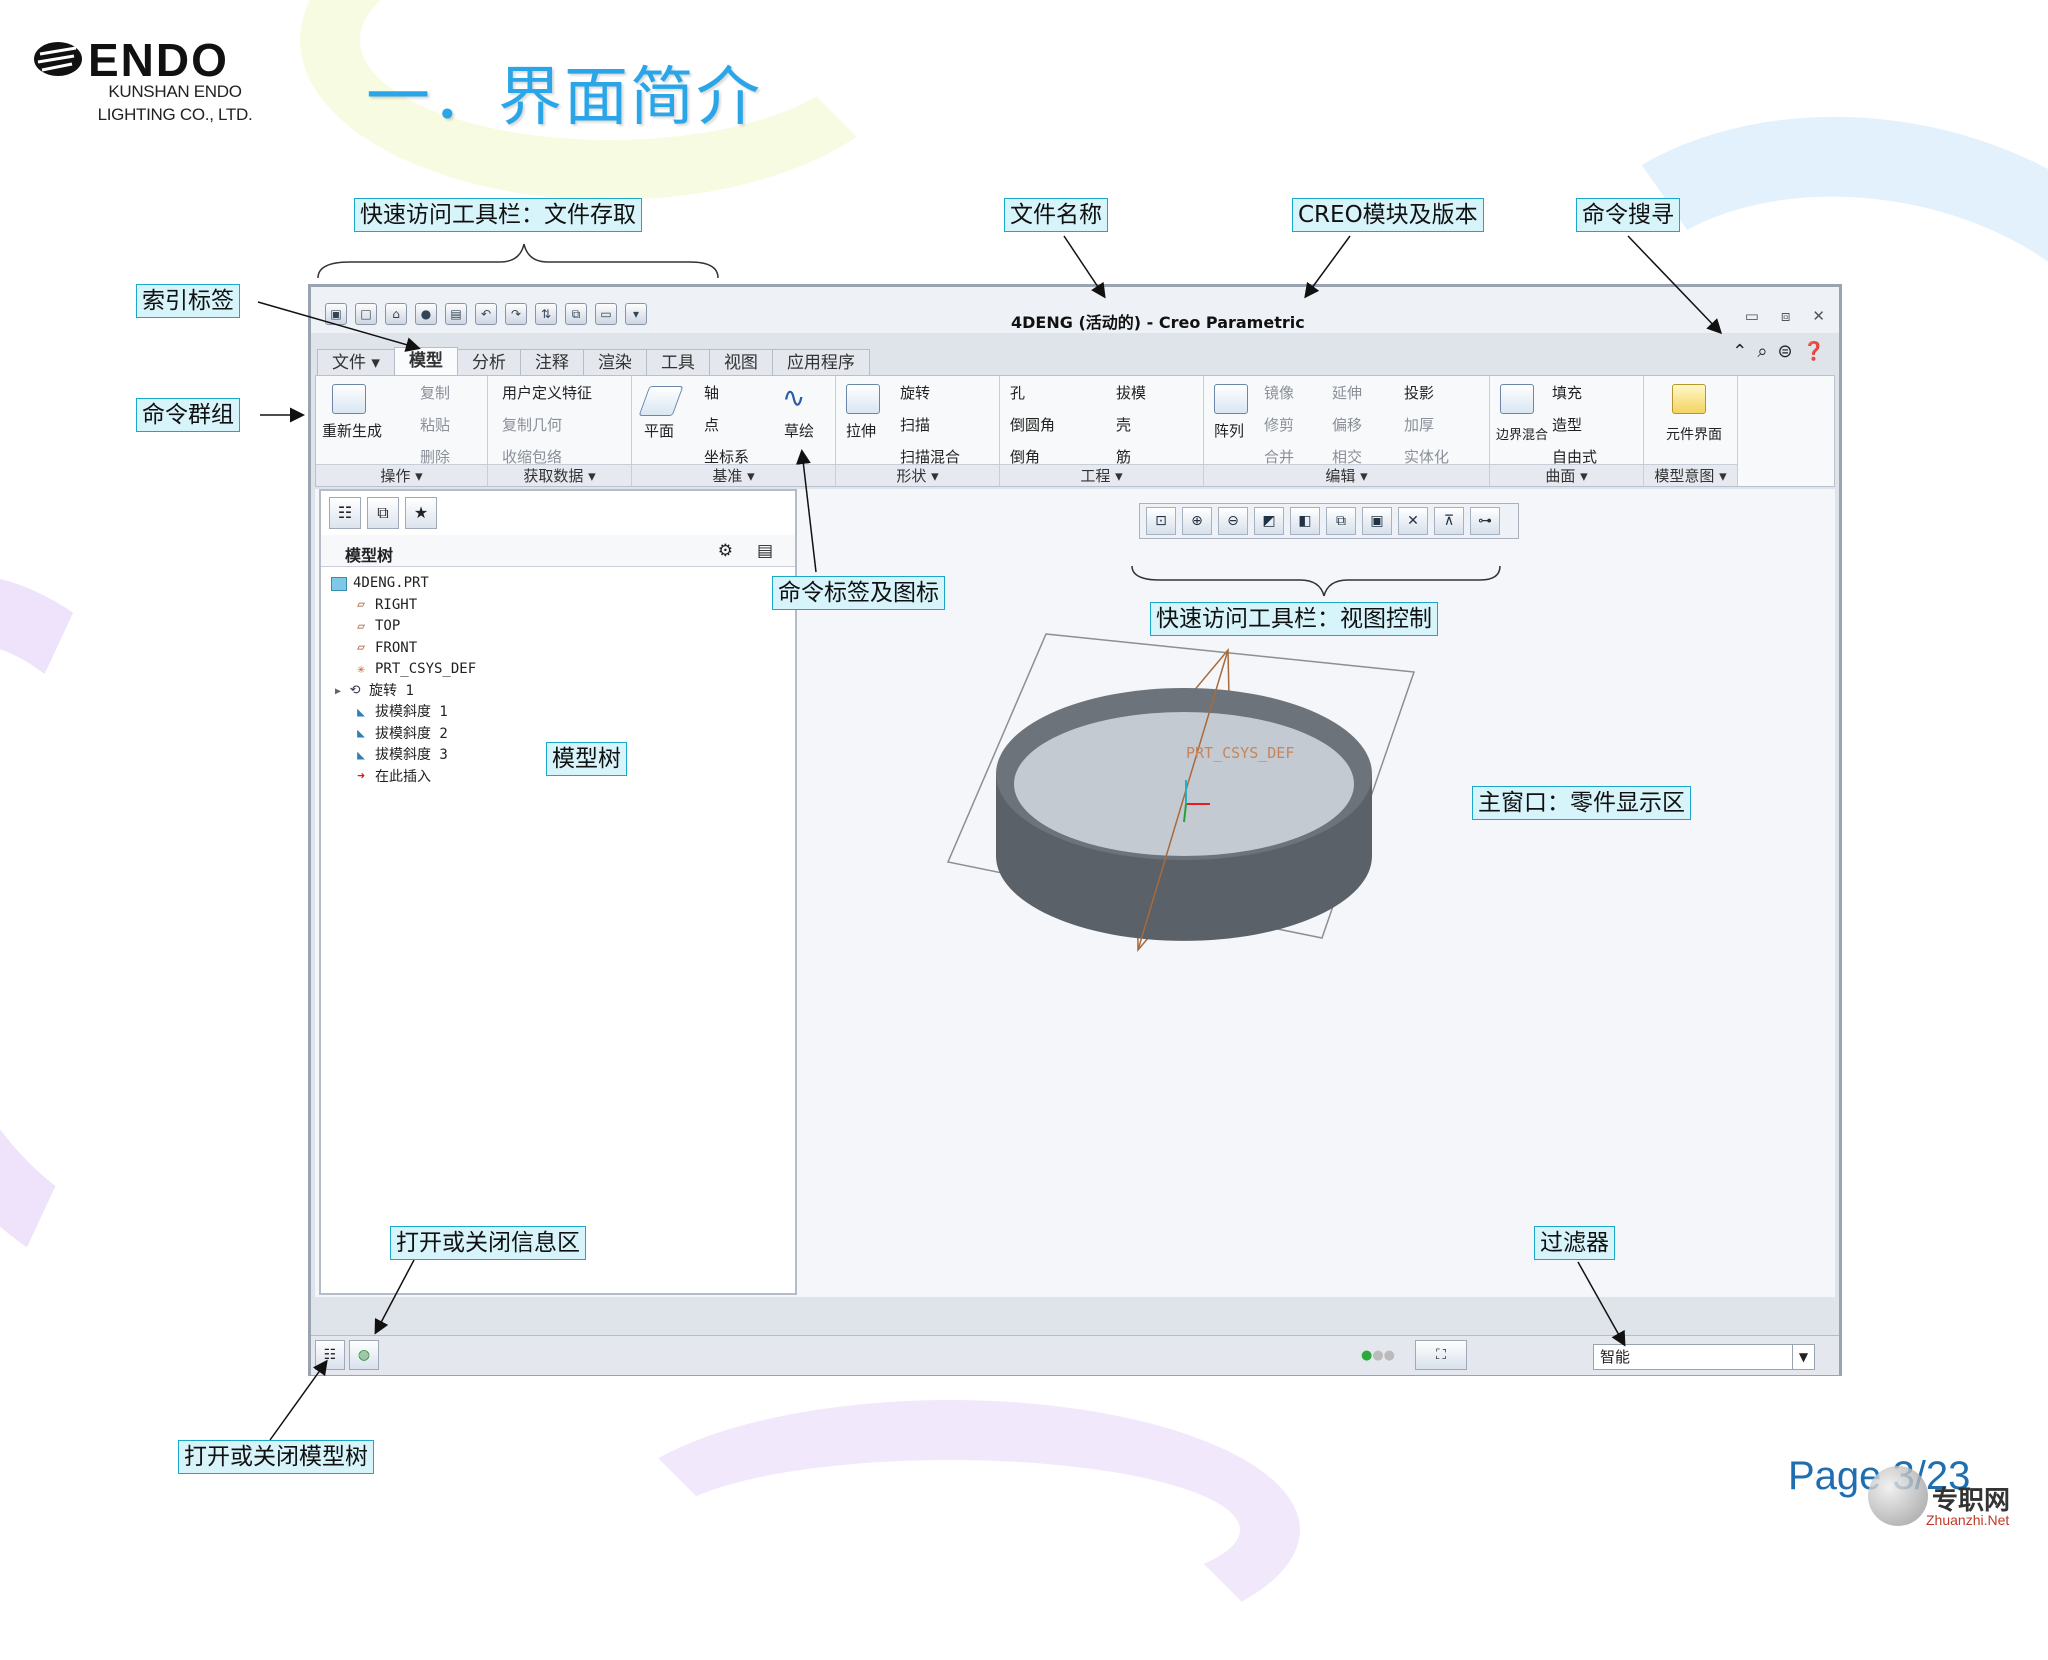  What do you see at coordinates (188, 301) in the screenshot?
I see `callout-index-tab: 索引标签` at bounding box center [188, 301].